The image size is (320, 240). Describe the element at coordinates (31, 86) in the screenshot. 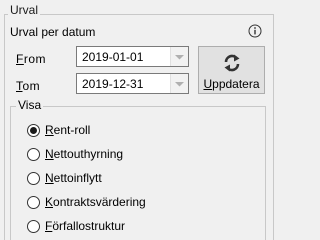

I see `to-label-rest: om` at that location.